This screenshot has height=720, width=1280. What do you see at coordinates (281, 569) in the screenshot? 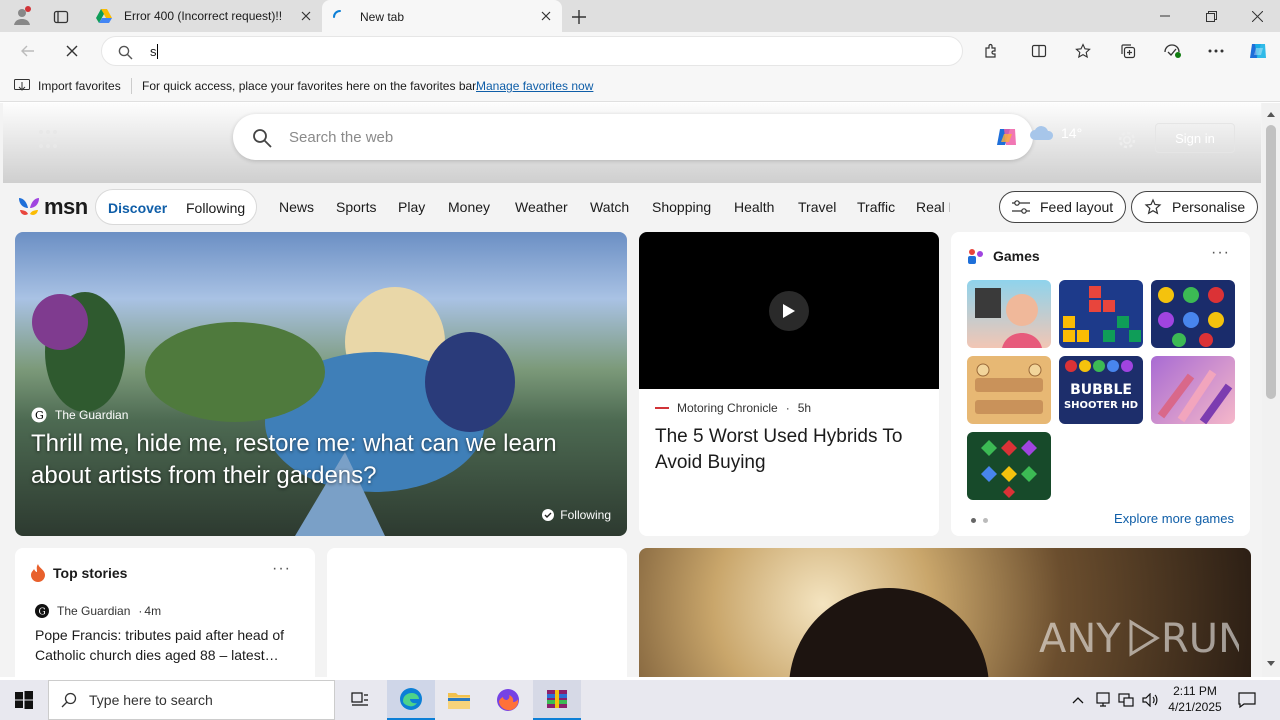
I see `top-stories-more-options-icon: ···` at bounding box center [281, 569].